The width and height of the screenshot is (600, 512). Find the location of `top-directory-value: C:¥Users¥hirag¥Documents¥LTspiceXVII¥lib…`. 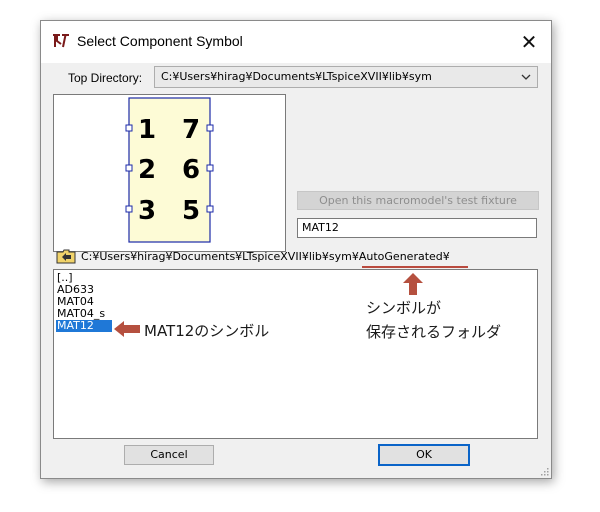

top-directory-value: C:¥Users¥hirag¥Documents¥LTspiceXVII¥lib… is located at coordinates (296, 76).